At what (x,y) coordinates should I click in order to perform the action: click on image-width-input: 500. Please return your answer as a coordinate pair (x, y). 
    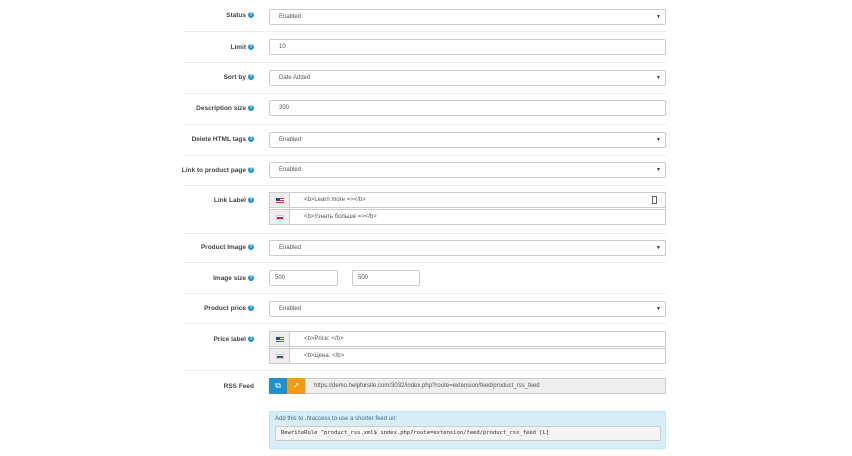
    Looking at the image, I should click on (303, 278).